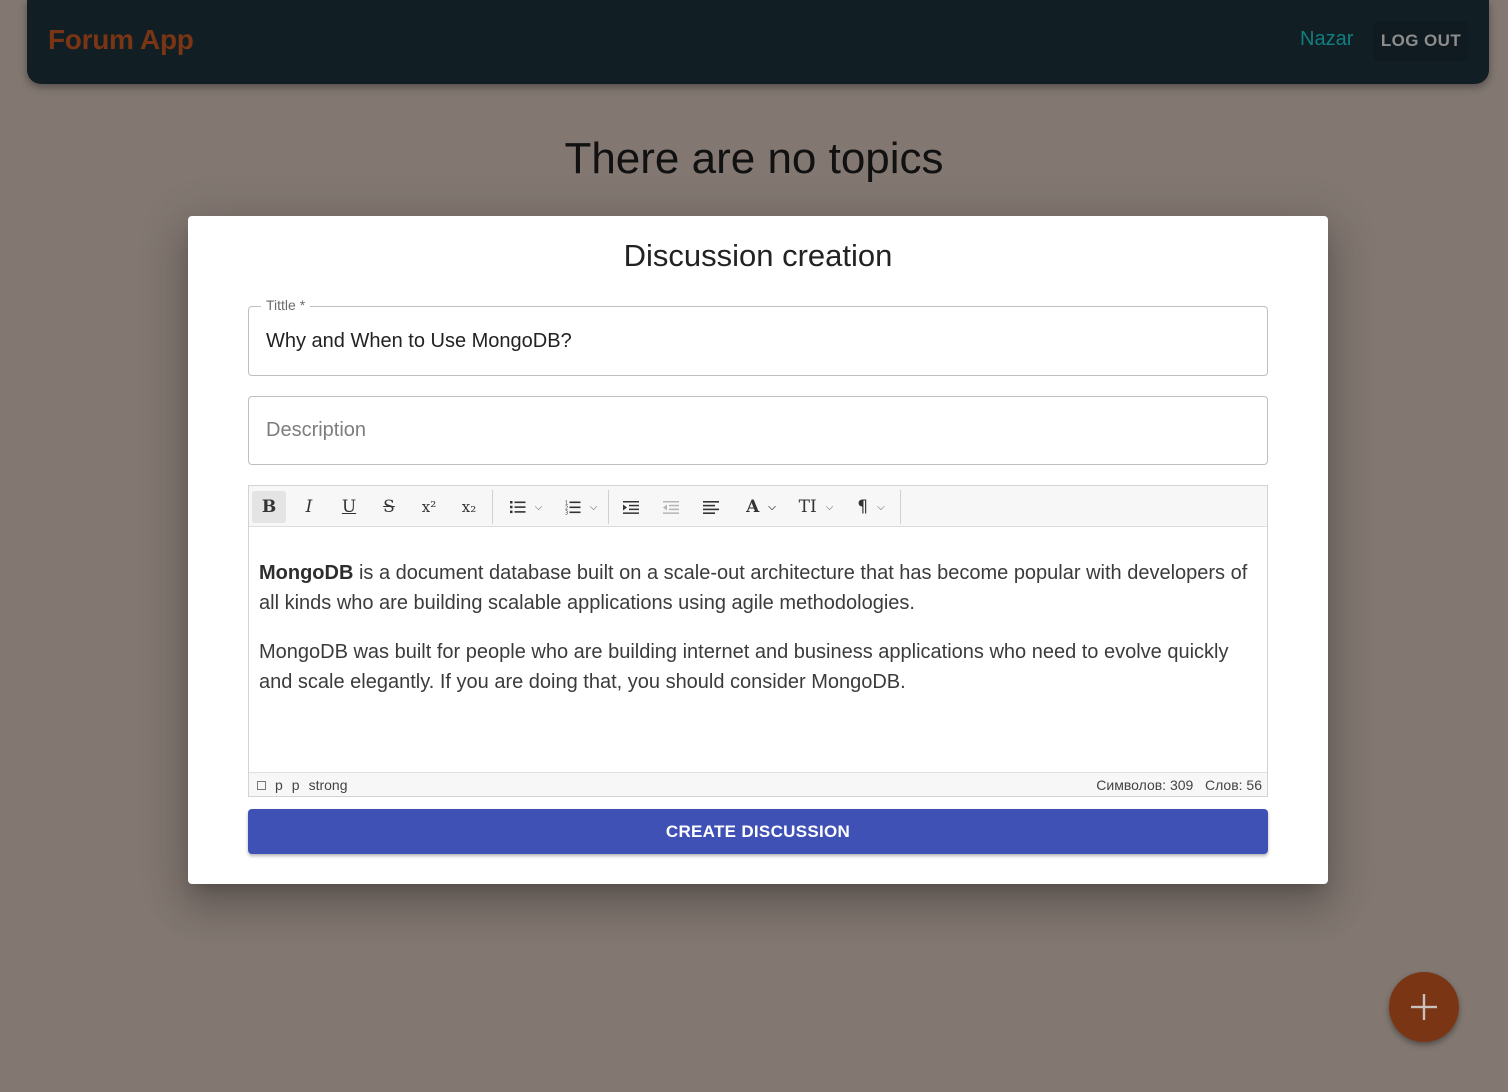 This screenshot has height=1092, width=1508. What do you see at coordinates (261, 785) in the screenshot?
I see `select-all-icon` at bounding box center [261, 785].